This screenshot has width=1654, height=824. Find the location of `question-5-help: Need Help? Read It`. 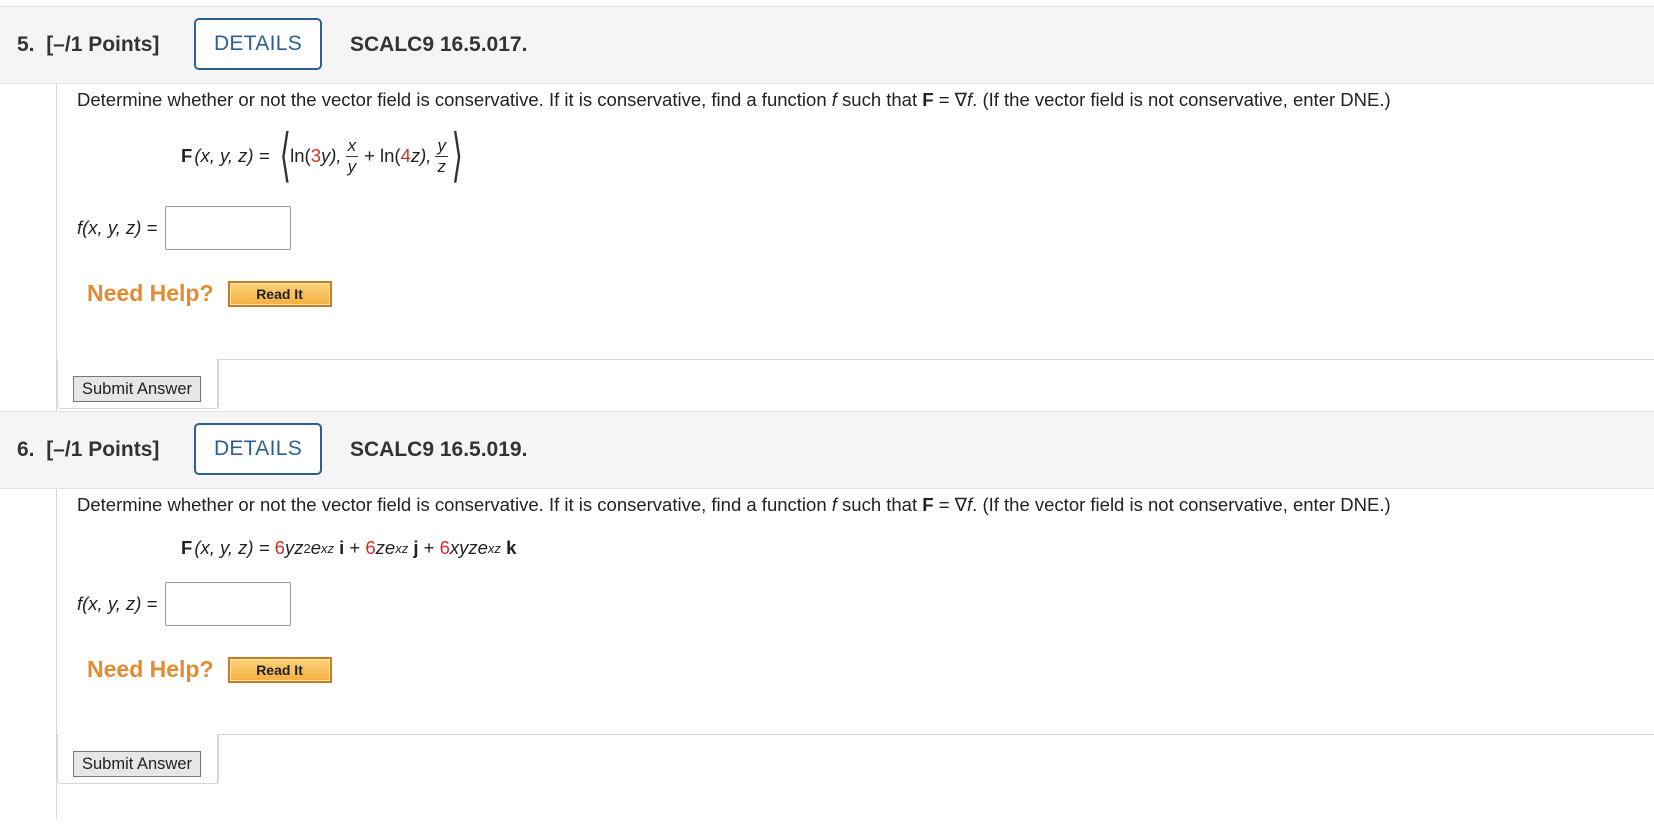

question-5-help: Need Help? Read It is located at coordinates (209, 293).